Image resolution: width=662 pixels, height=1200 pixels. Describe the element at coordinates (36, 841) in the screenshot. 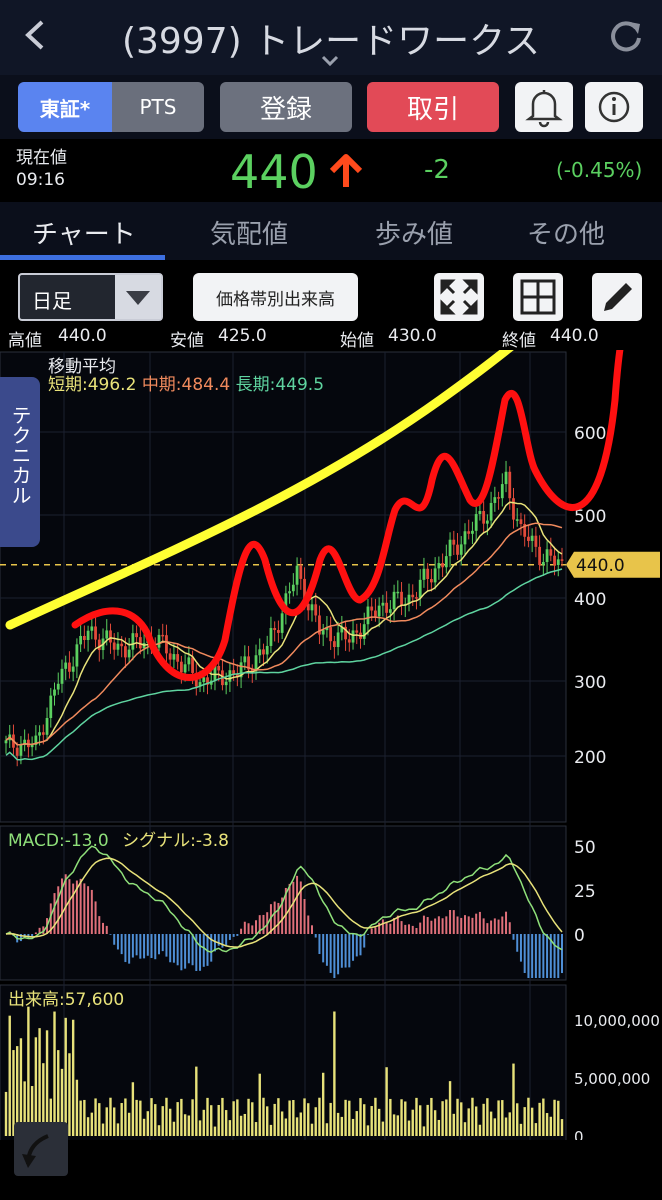

I see `macd-label: MACD:` at that location.